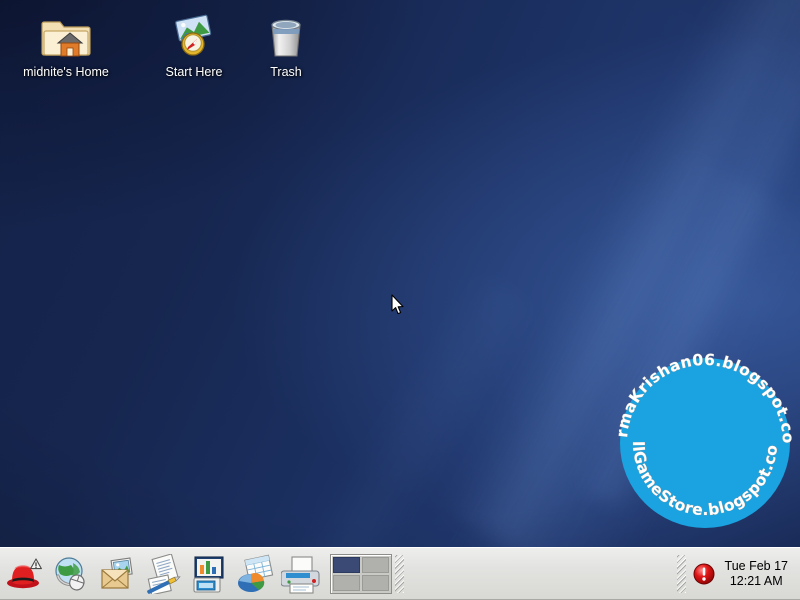 The height and width of the screenshot is (600, 800). I want to click on tray-drag-handle, so click(681, 574).